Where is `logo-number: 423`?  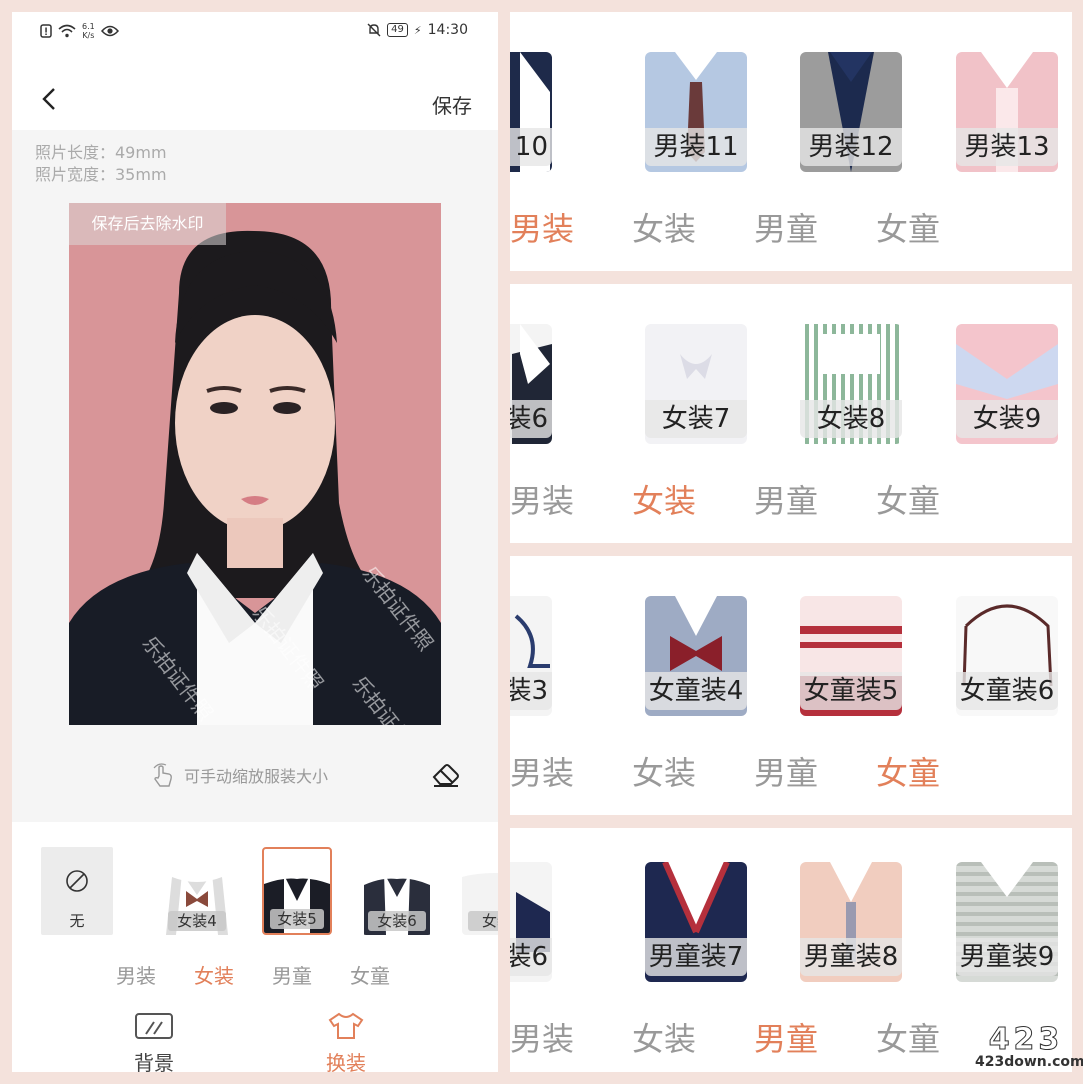 logo-number: 423 is located at coordinates (1026, 1039).